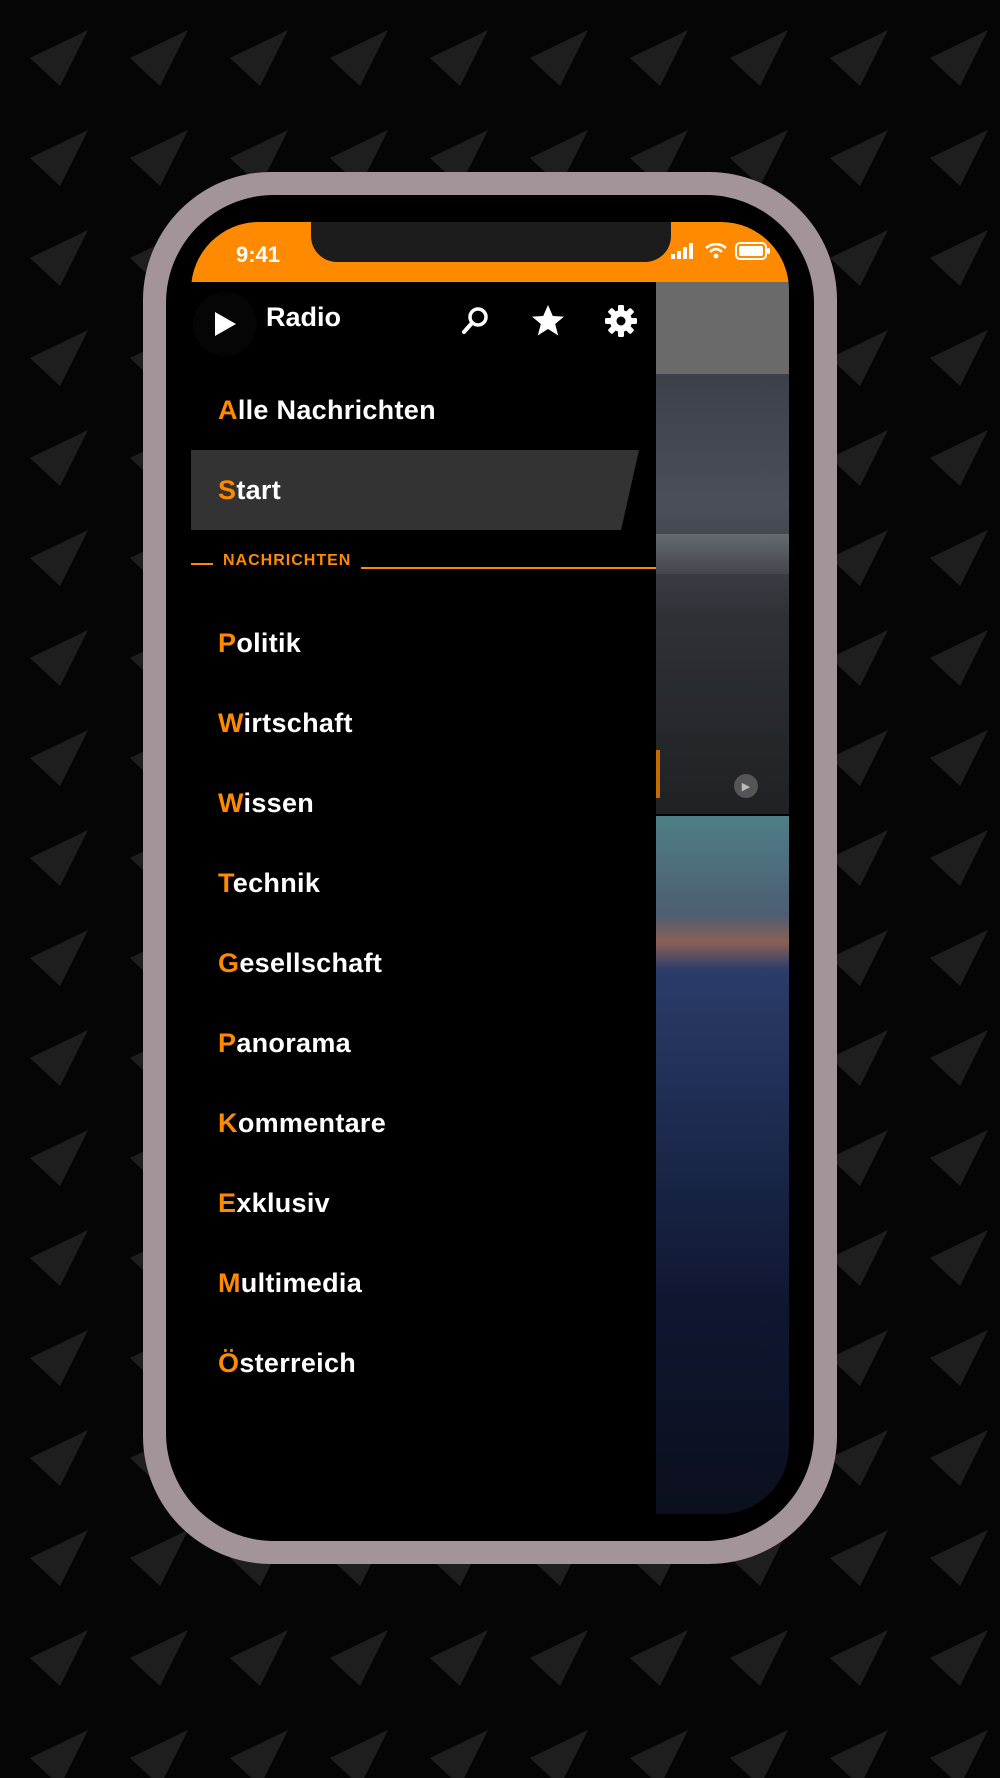  Describe the element at coordinates (250, 489) in the screenshot. I see `menu-item-label: Start` at that location.